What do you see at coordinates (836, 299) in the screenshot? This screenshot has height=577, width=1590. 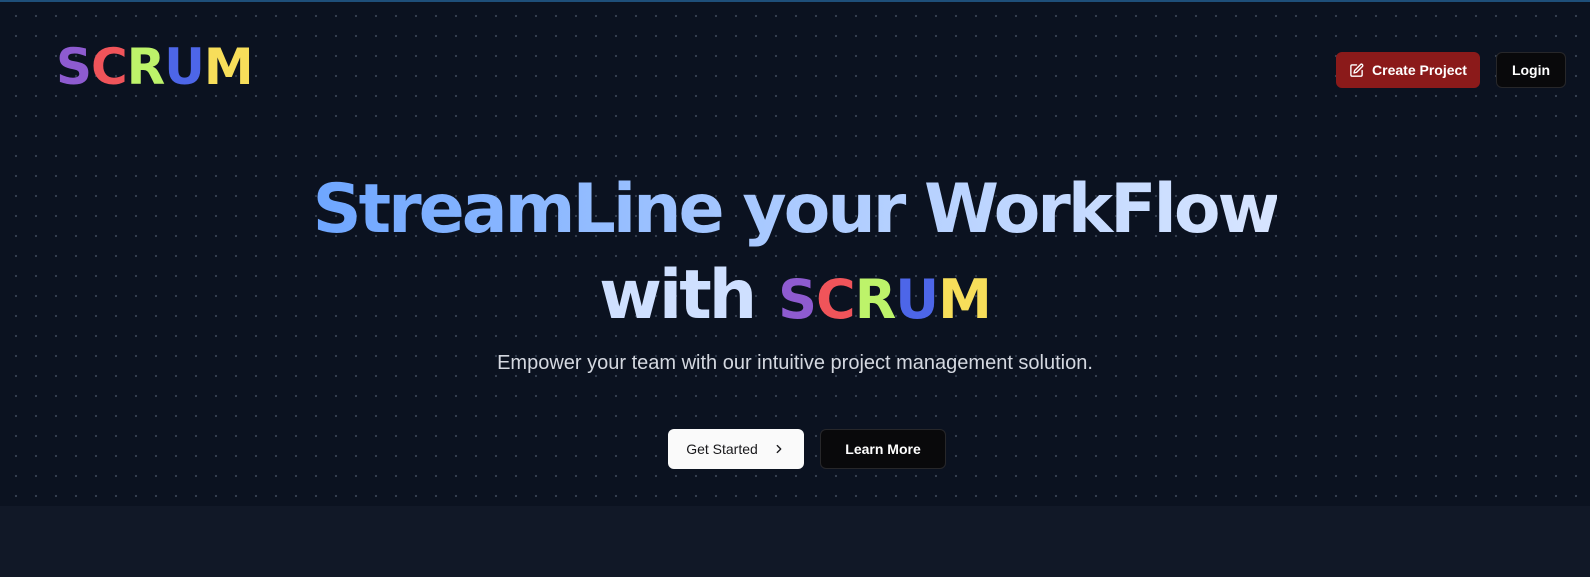 I see `hero-logo-letter-c: C` at bounding box center [836, 299].